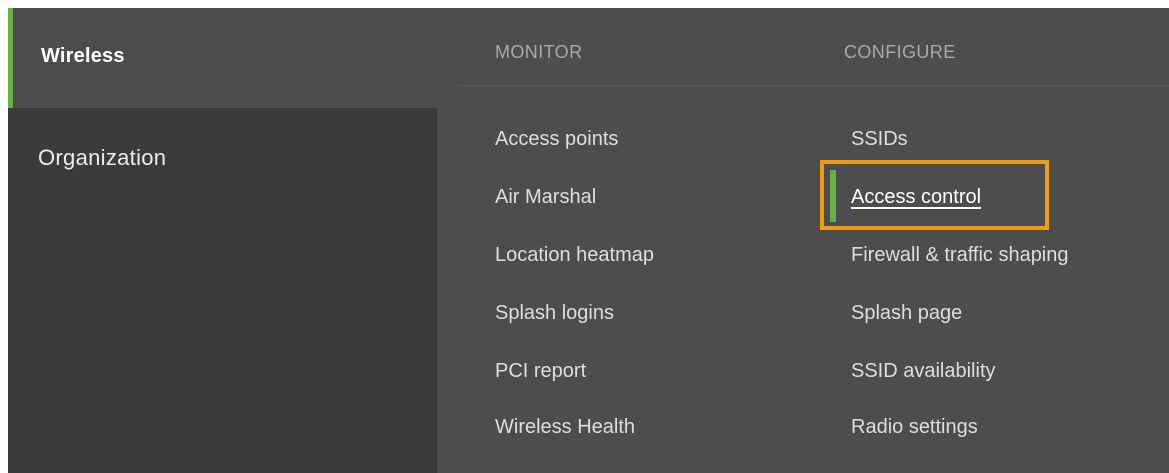  Describe the element at coordinates (556, 139) in the screenshot. I see `menu-link-access-points: Access points` at that location.